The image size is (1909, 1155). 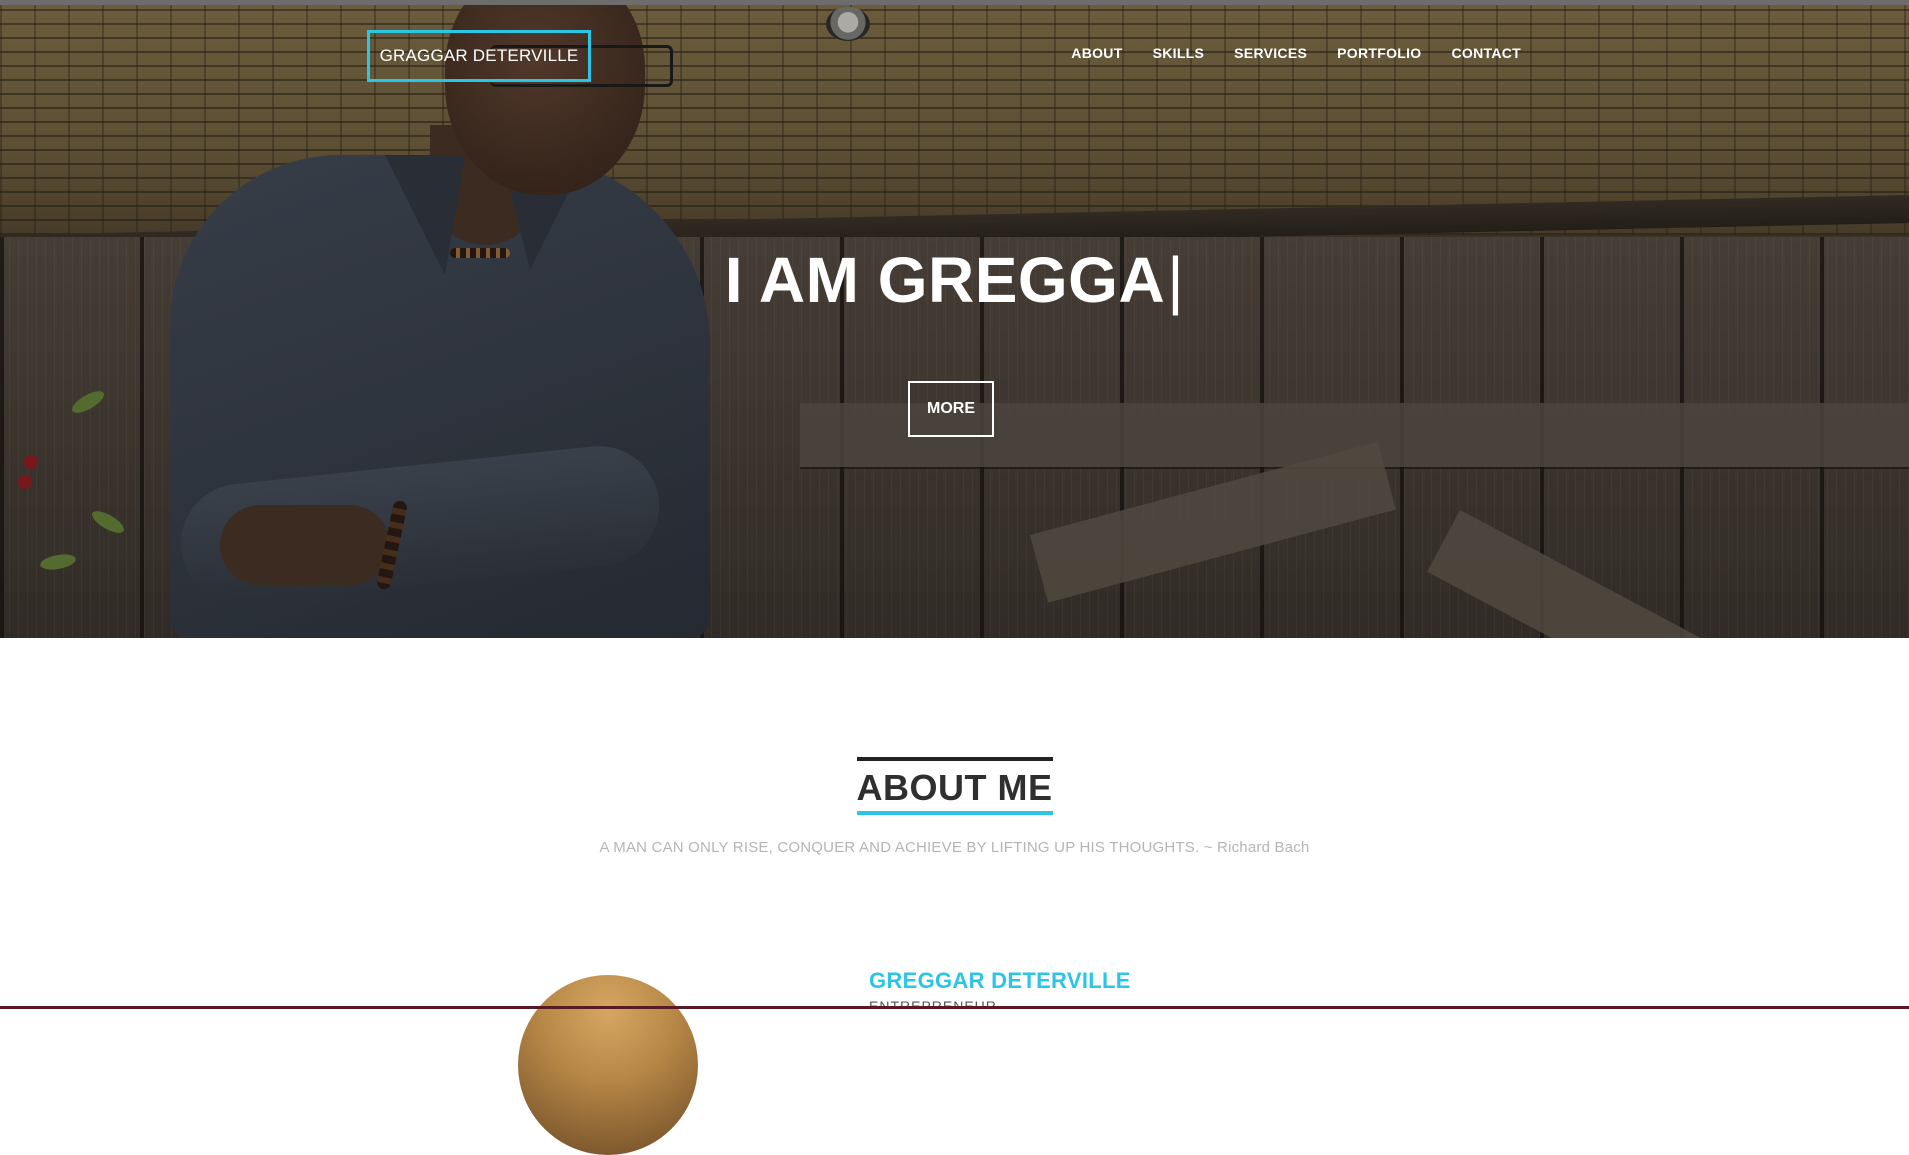 I want to click on about-section: ABOUT ME, so click(x=954, y=786).